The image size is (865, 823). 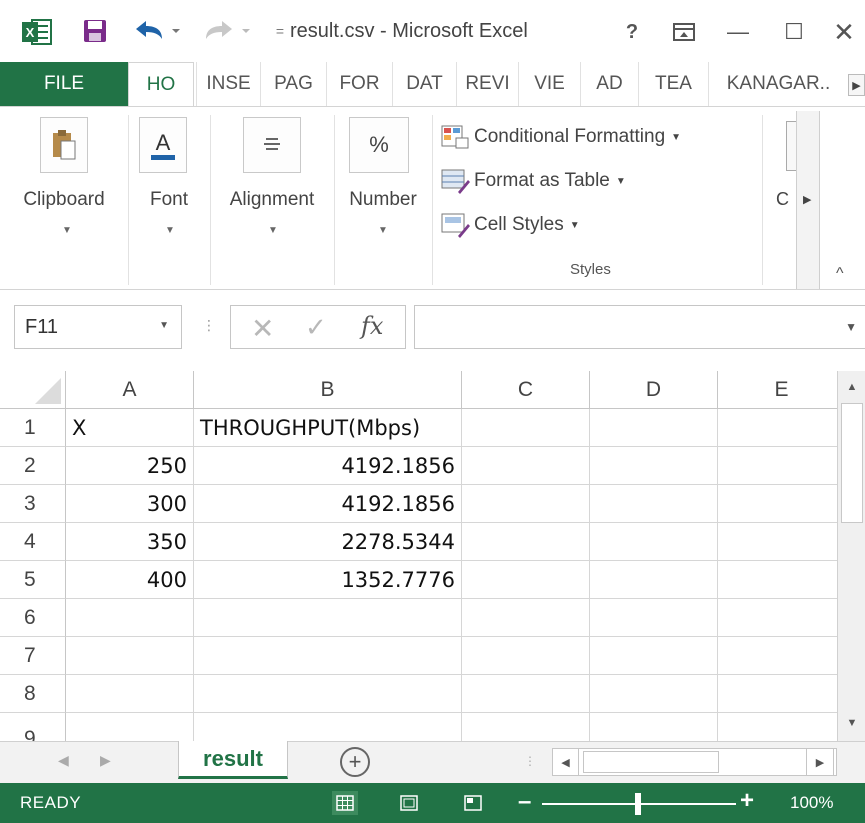 What do you see at coordinates (328, 580) in the screenshot?
I see `cell-b5: 1352.7776` at bounding box center [328, 580].